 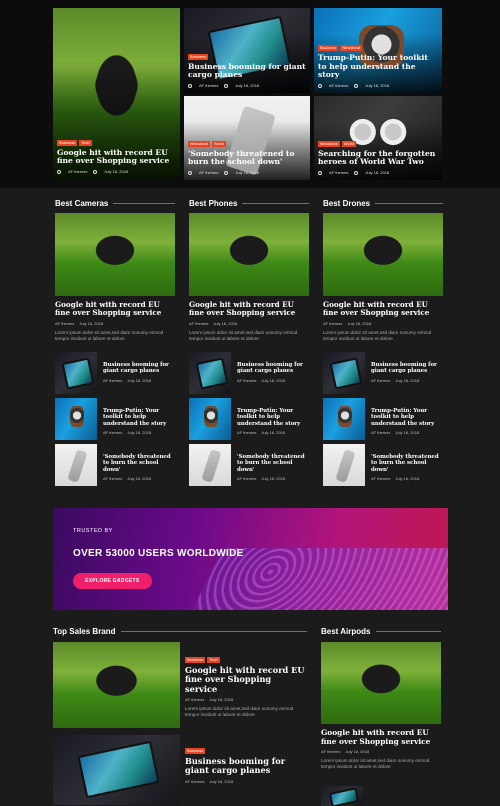 What do you see at coordinates (381, 631) in the screenshot?
I see `section-heading: Best Airpods` at bounding box center [381, 631].